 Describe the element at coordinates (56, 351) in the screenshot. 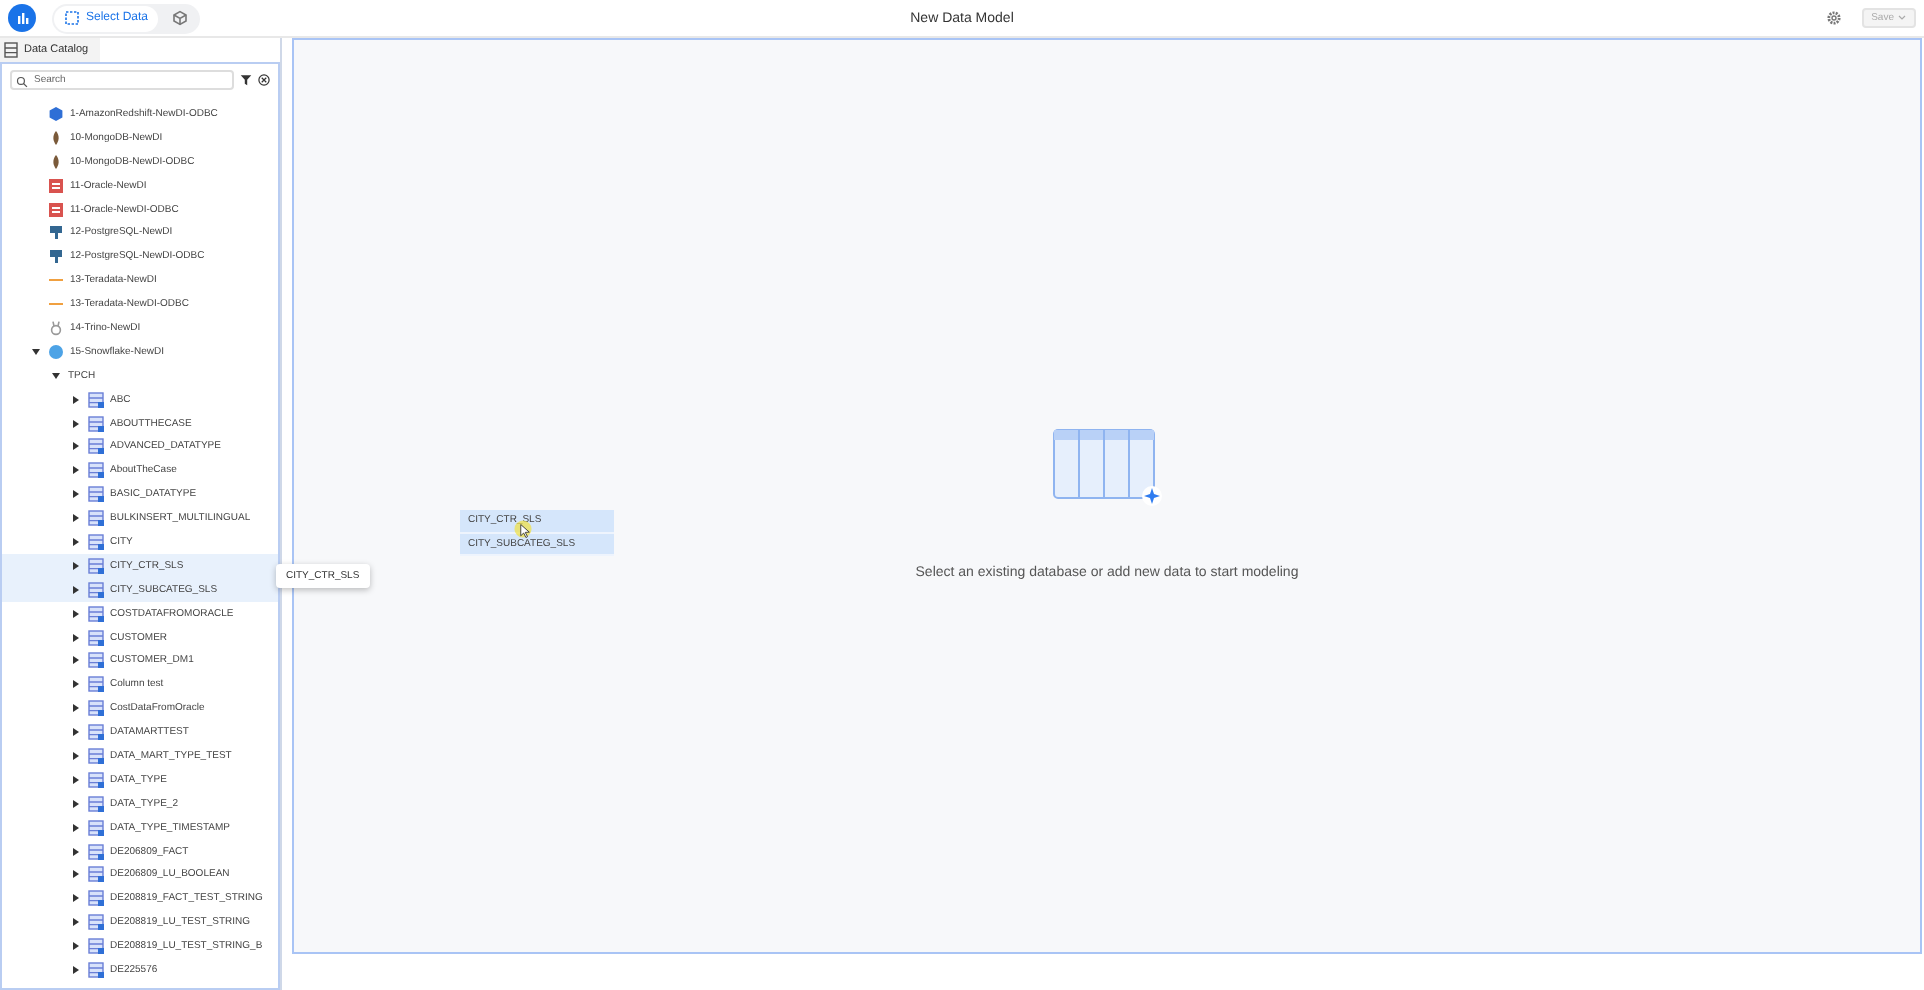

I see `circle-icon` at that location.